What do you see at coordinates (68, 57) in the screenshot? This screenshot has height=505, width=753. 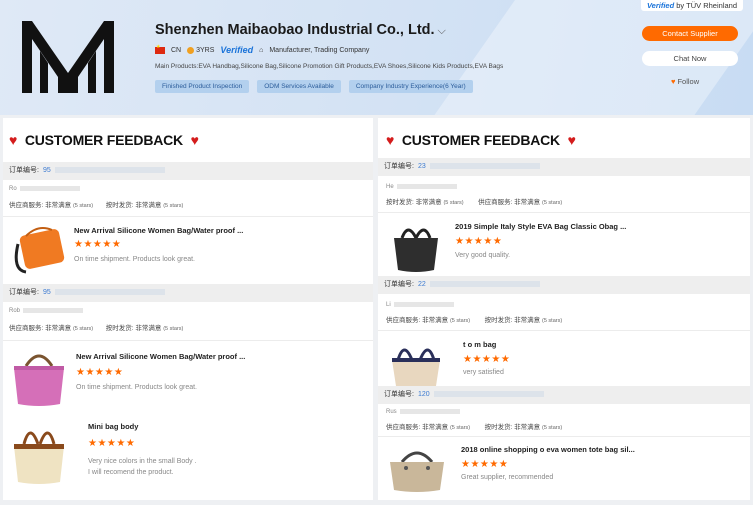 I see `company-logo` at bounding box center [68, 57].